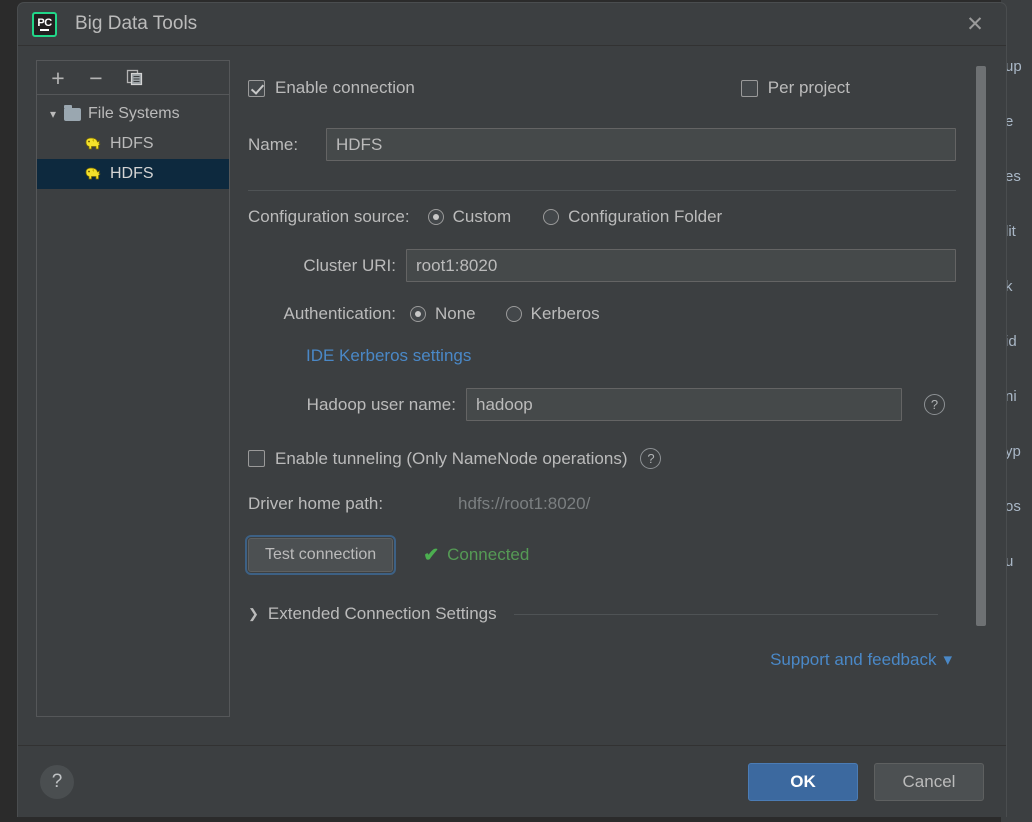  I want to click on copy-icon-svg, so click(134, 77).